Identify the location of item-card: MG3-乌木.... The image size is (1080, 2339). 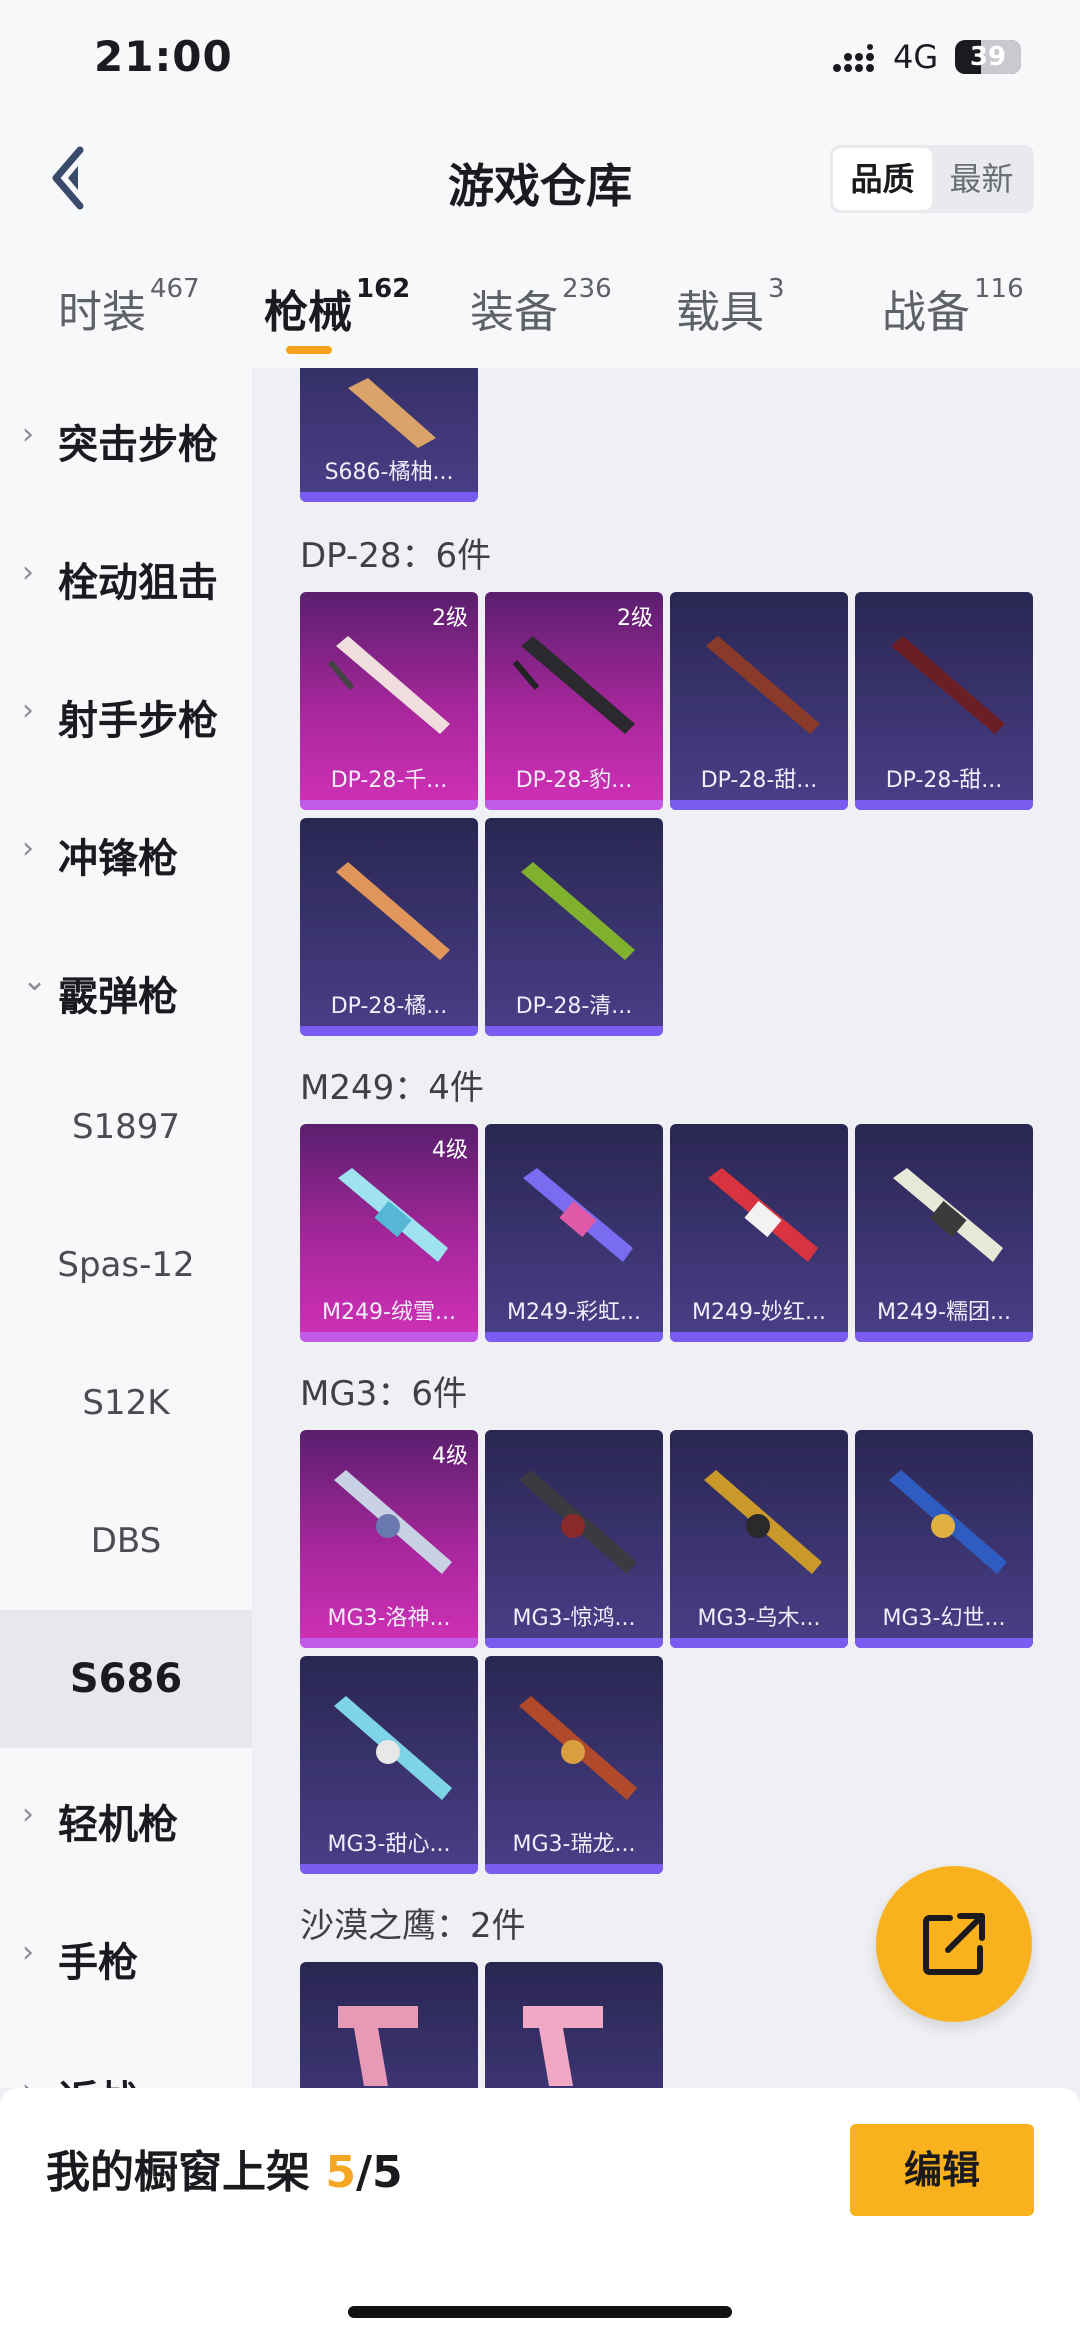
(759, 1539).